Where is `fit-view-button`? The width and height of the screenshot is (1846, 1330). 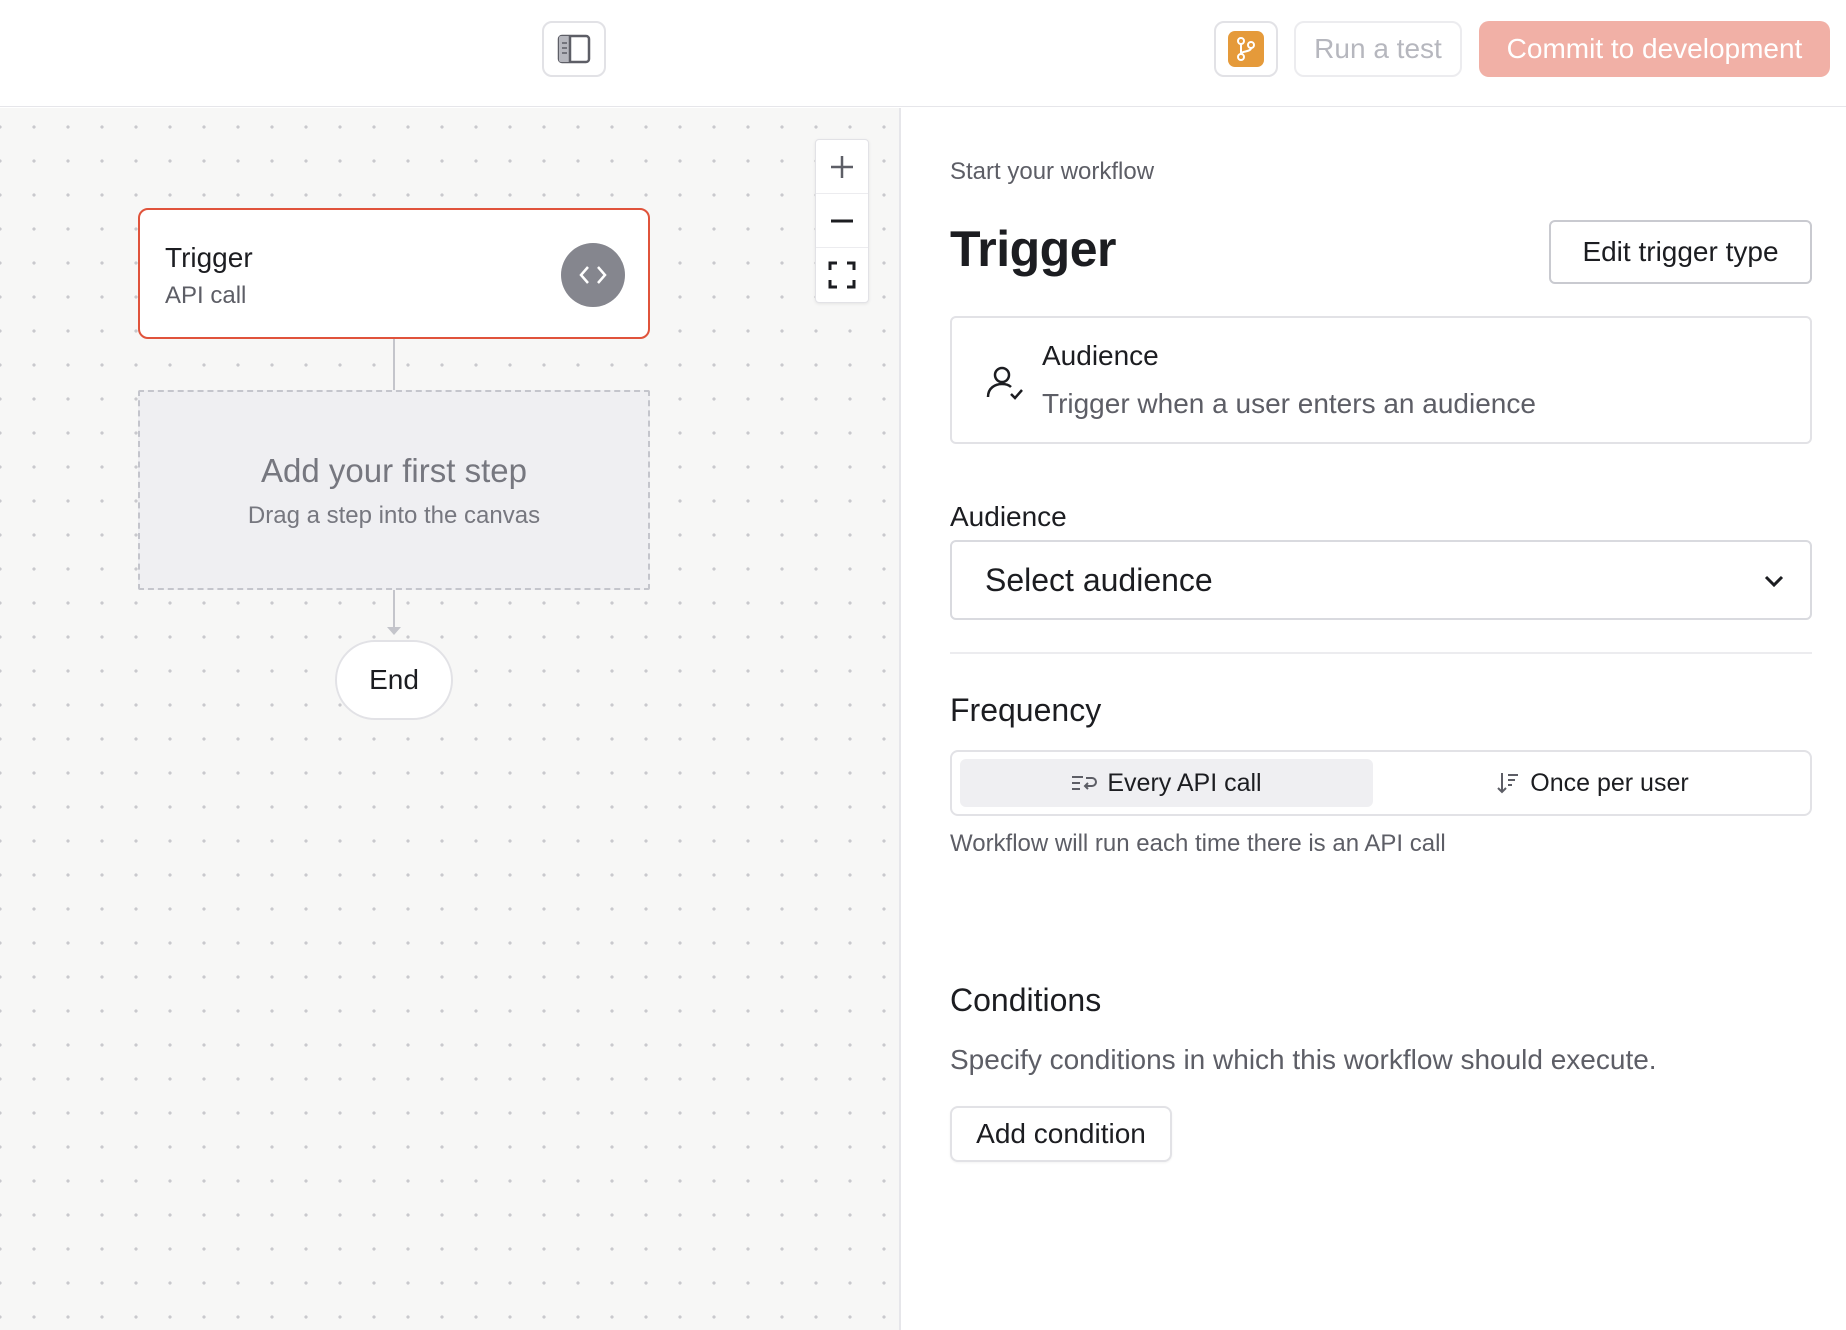 fit-view-button is located at coordinates (842, 275).